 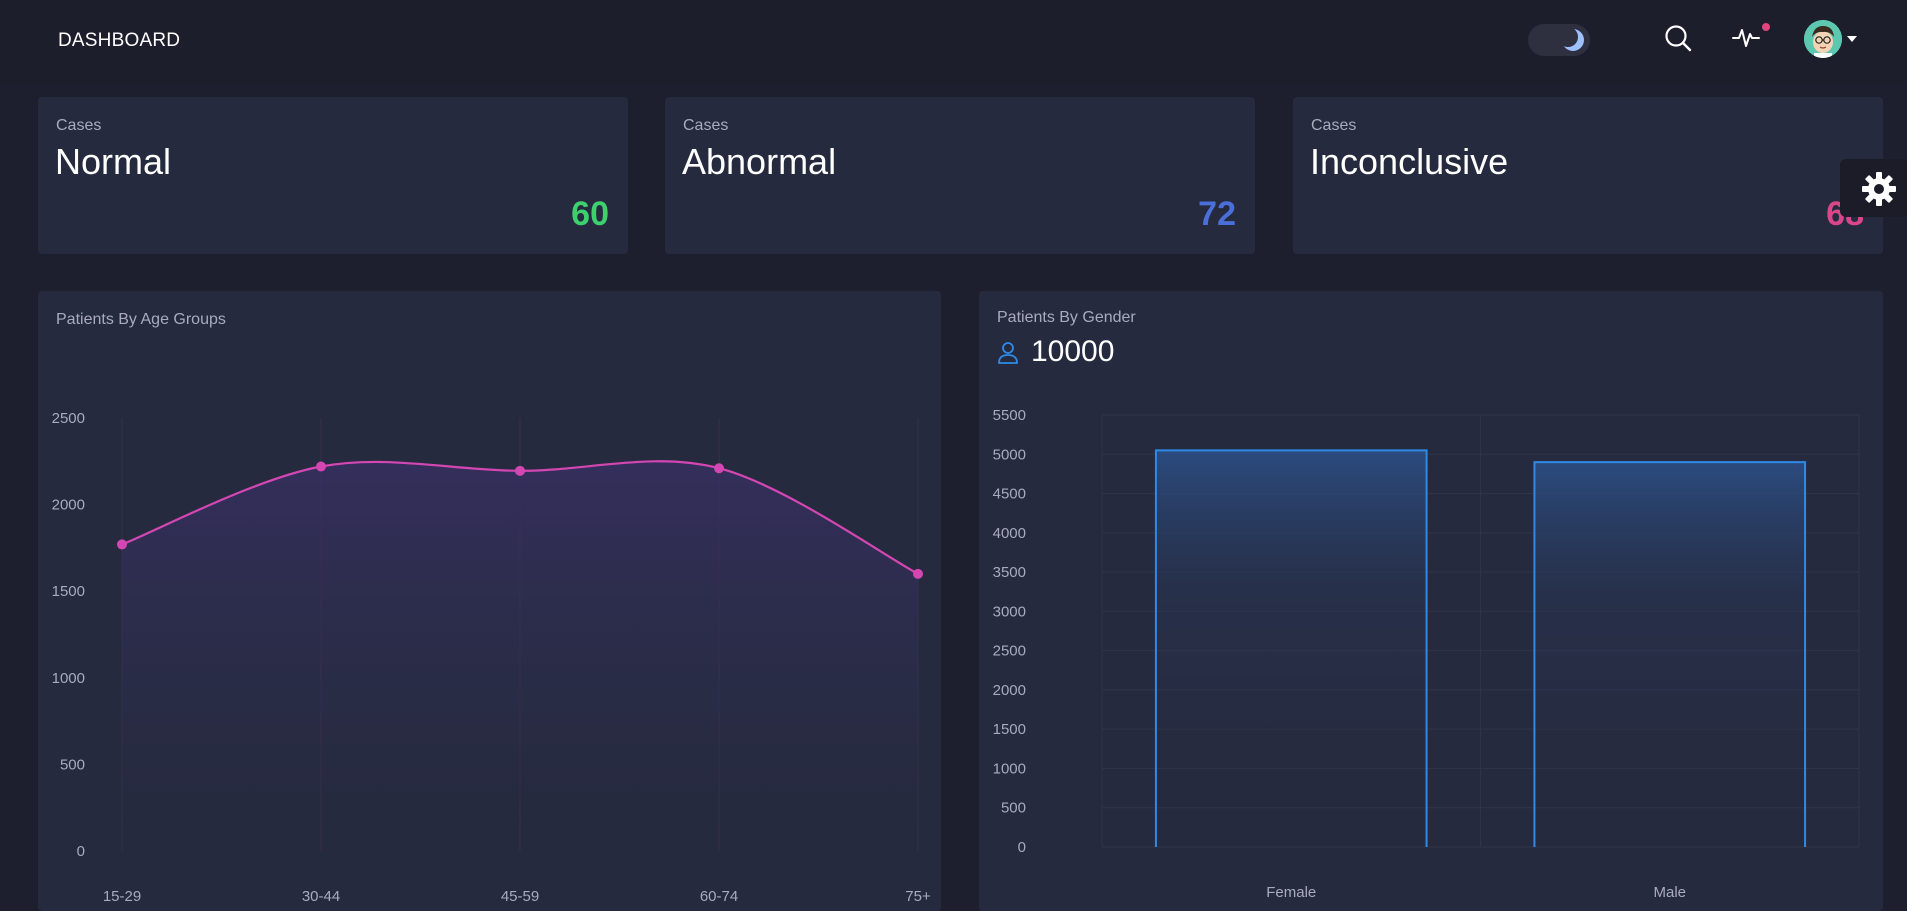 What do you see at coordinates (1669, 892) in the screenshot?
I see `x-tick-label: Male` at bounding box center [1669, 892].